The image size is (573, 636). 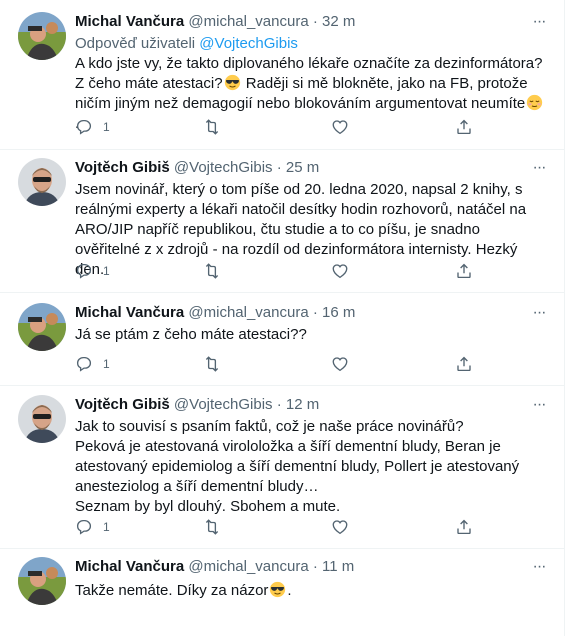 What do you see at coordinates (248, 43) in the screenshot?
I see `mention-link: @VojtechGibis` at bounding box center [248, 43].